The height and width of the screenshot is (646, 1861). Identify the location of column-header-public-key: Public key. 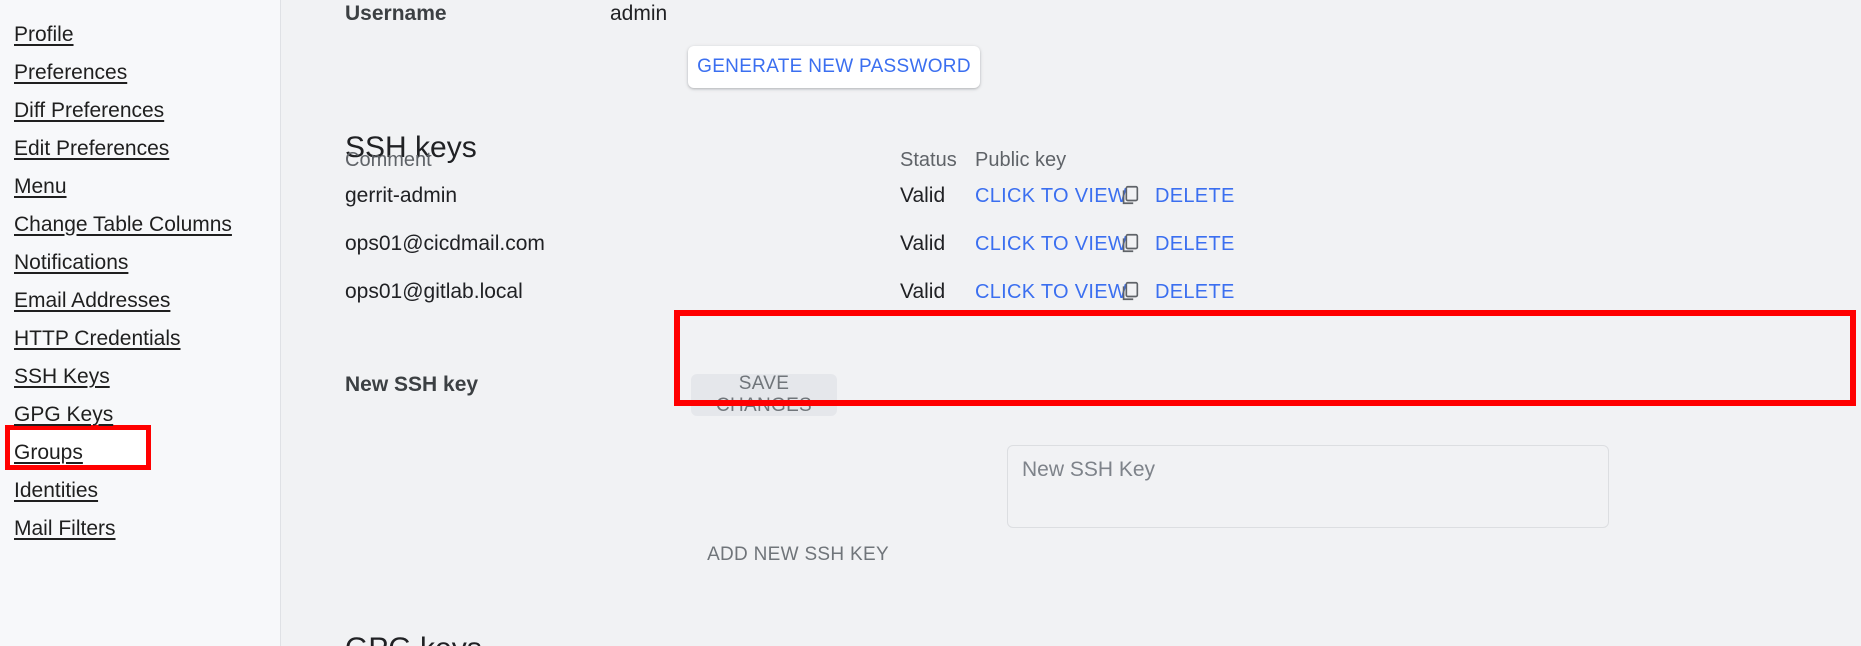
(1021, 160).